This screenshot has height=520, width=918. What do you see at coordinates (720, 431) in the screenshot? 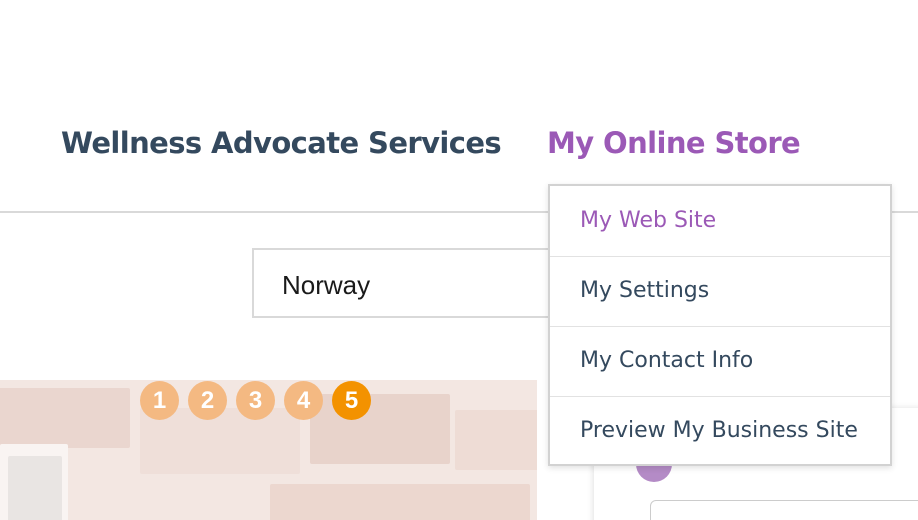
I see `dropdown-item-preview-my-business-site: Preview My Business Site` at bounding box center [720, 431].